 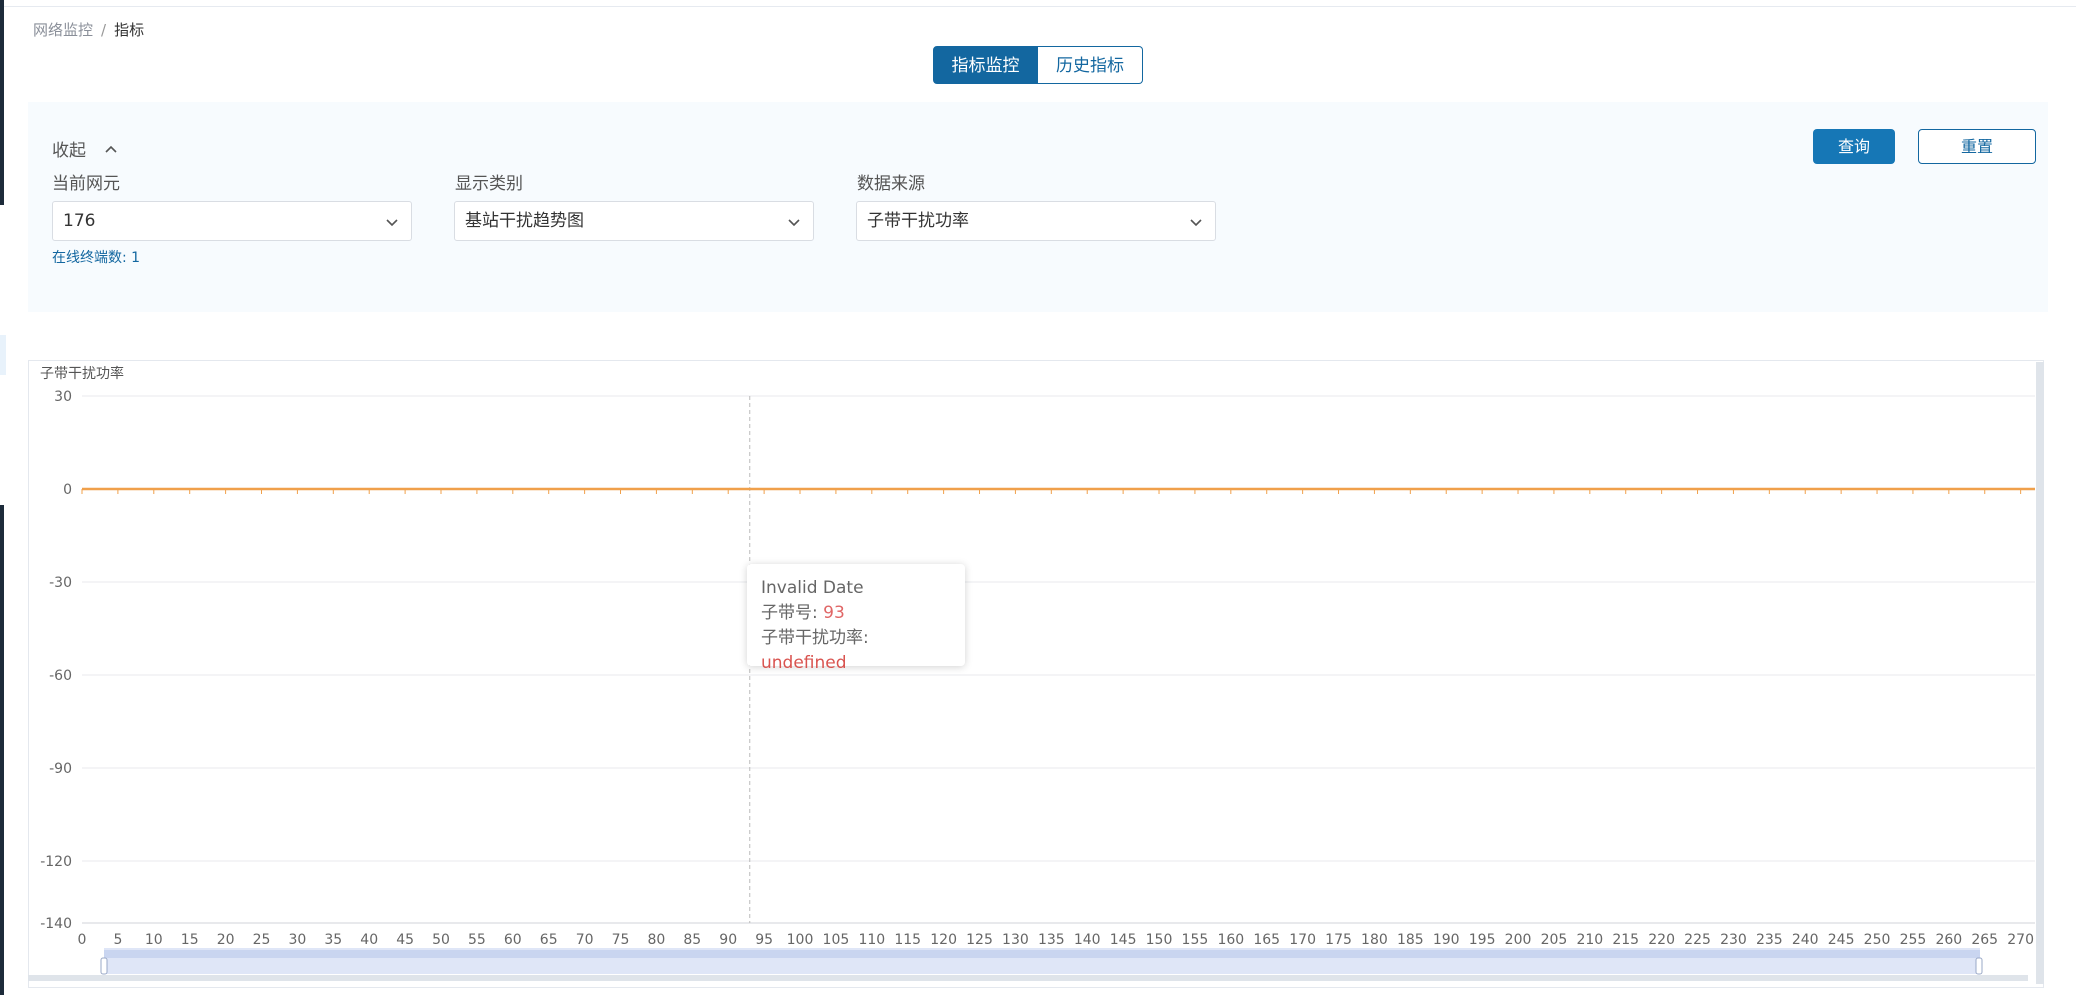 What do you see at coordinates (1518, 940) in the screenshot?
I see `x-tick-label: 200` at bounding box center [1518, 940].